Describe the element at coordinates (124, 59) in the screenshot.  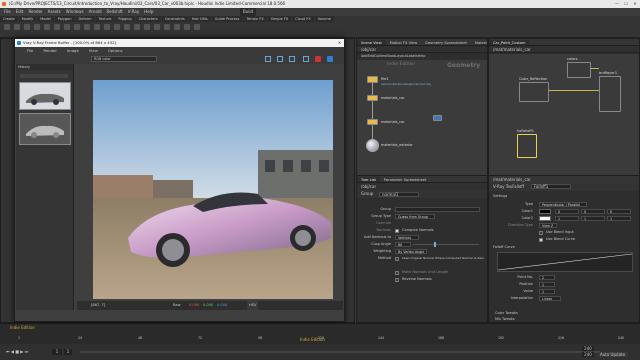
I see `vfb-channel-select: RGB color` at that location.